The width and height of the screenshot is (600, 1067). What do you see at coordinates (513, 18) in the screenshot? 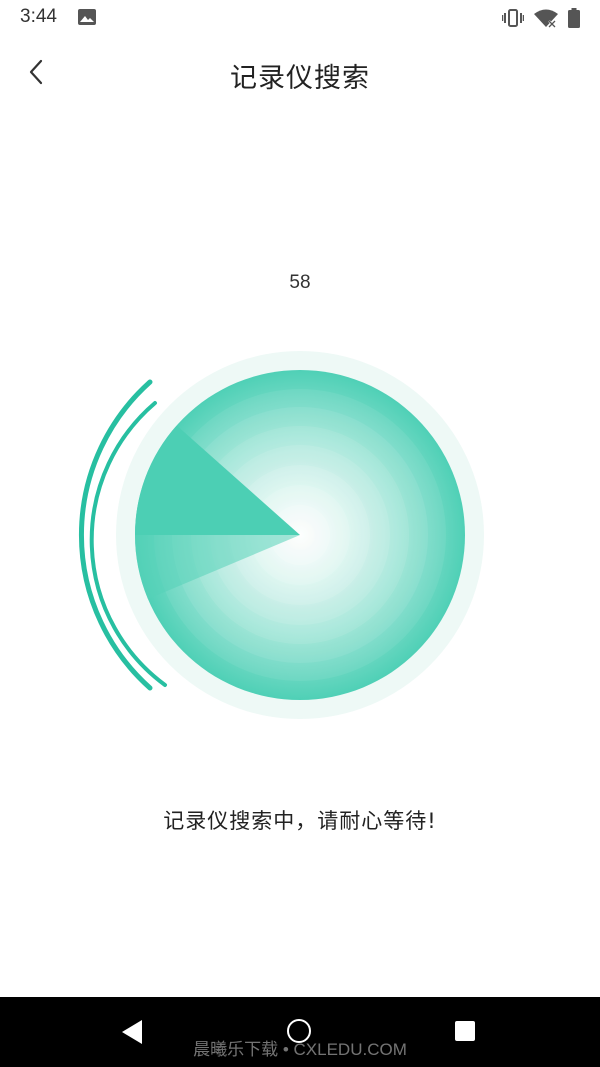
I see `vibrate-icon` at bounding box center [513, 18].